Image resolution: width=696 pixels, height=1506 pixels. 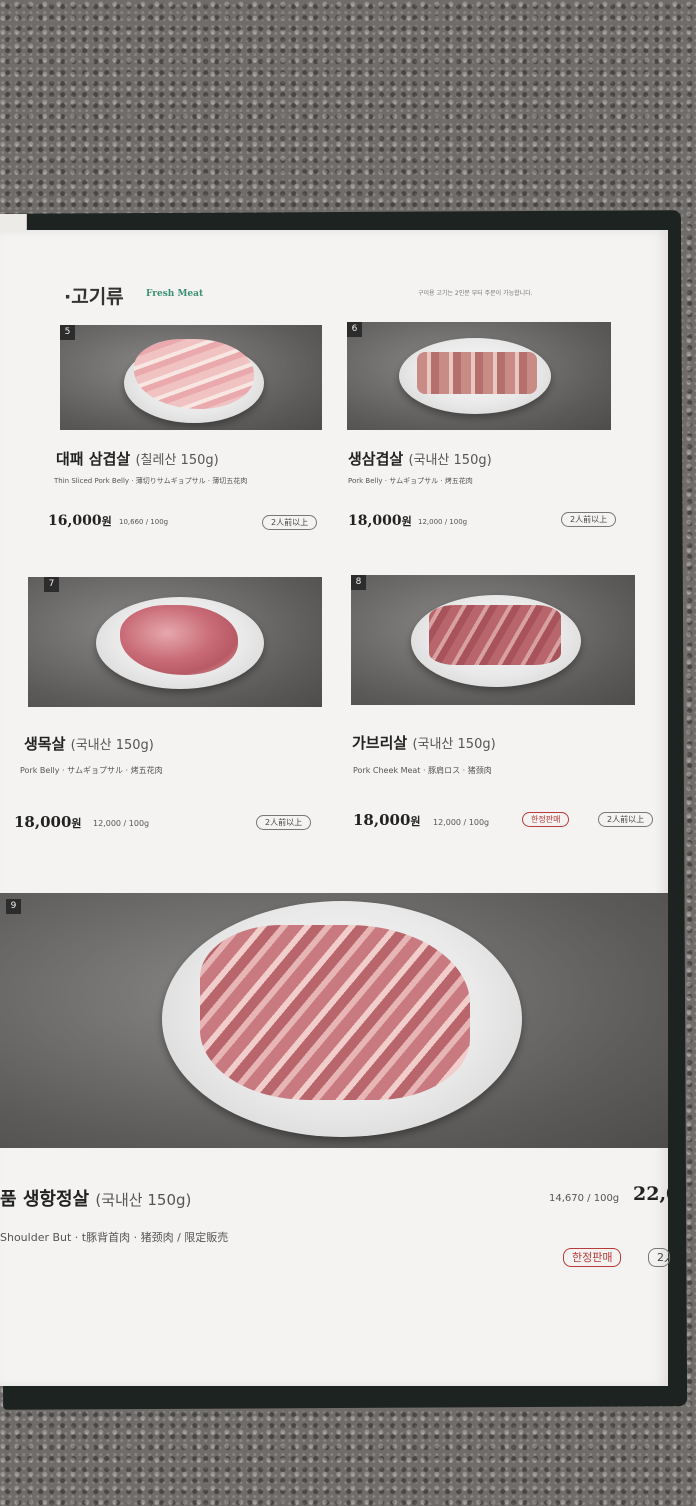 I want to click on section-title: ·고기류, so click(x=94, y=297).